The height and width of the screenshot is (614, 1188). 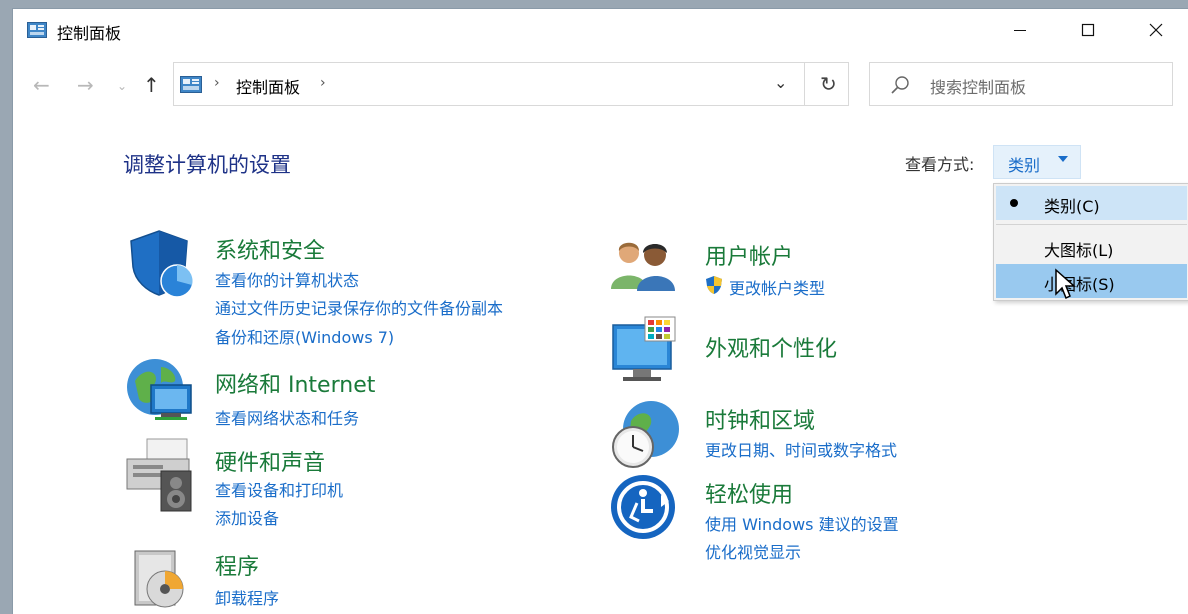 I want to click on close-button, so click(x=1155, y=30).